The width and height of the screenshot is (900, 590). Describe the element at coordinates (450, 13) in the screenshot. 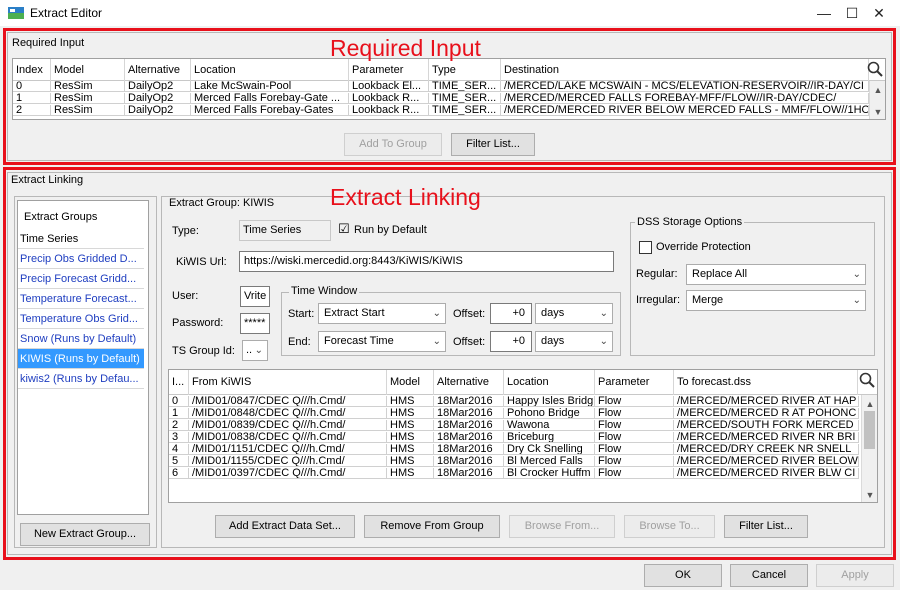

I see `title-bar` at that location.